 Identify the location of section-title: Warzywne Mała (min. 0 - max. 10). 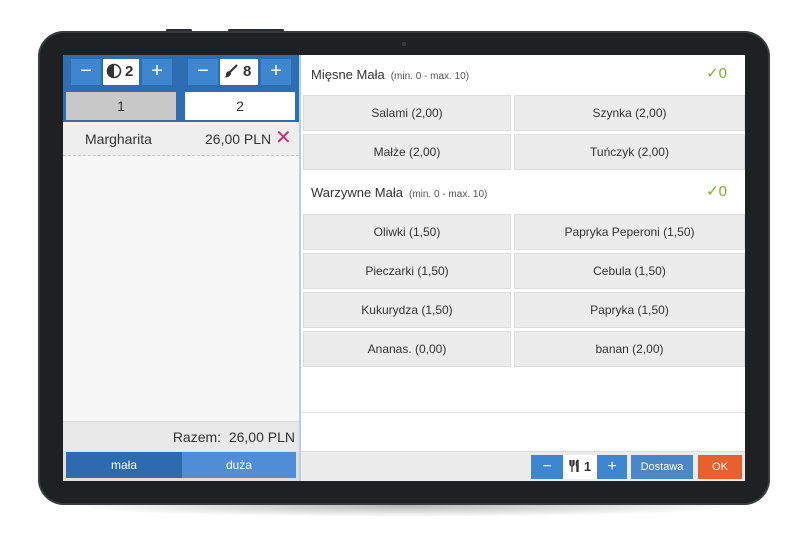
(399, 192).